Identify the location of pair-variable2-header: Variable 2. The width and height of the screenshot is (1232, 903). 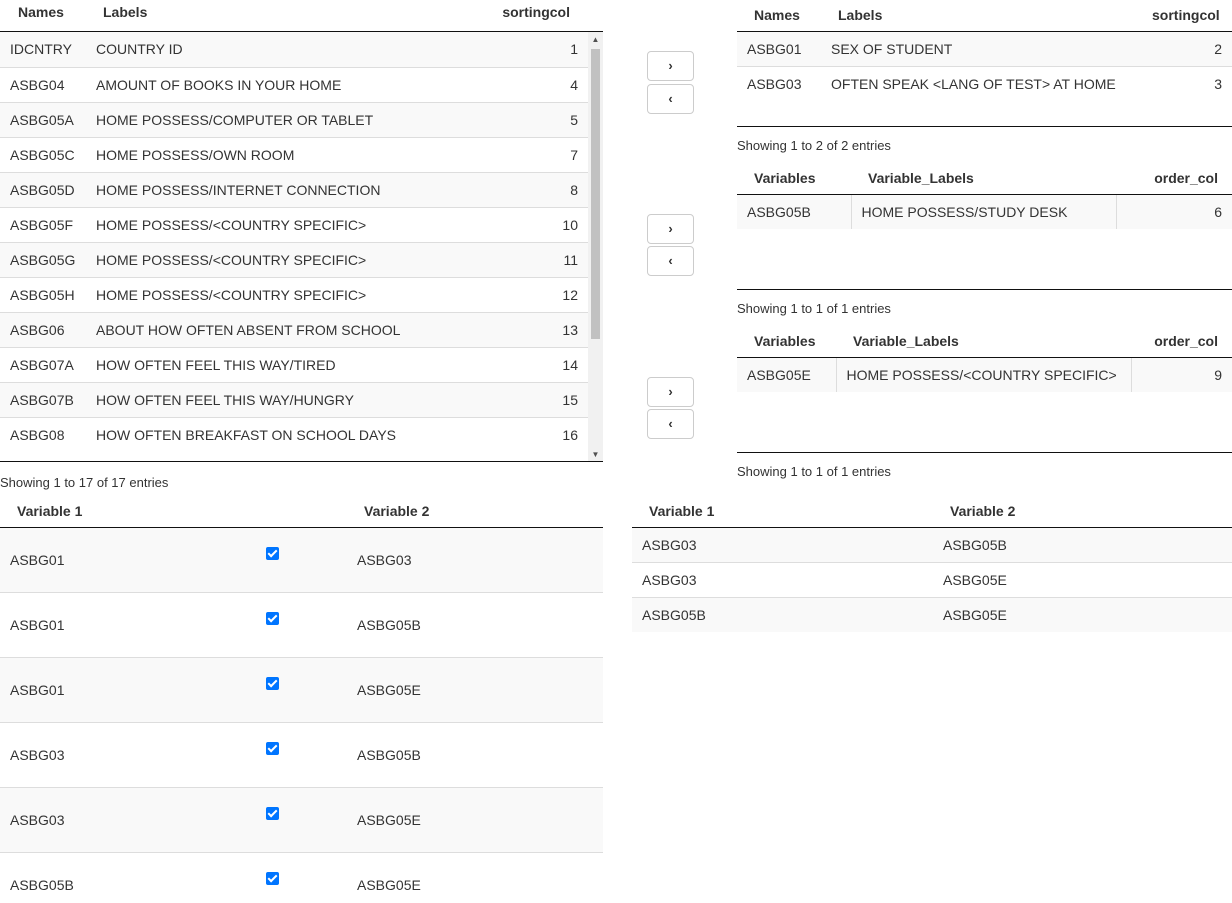
(1082, 511).